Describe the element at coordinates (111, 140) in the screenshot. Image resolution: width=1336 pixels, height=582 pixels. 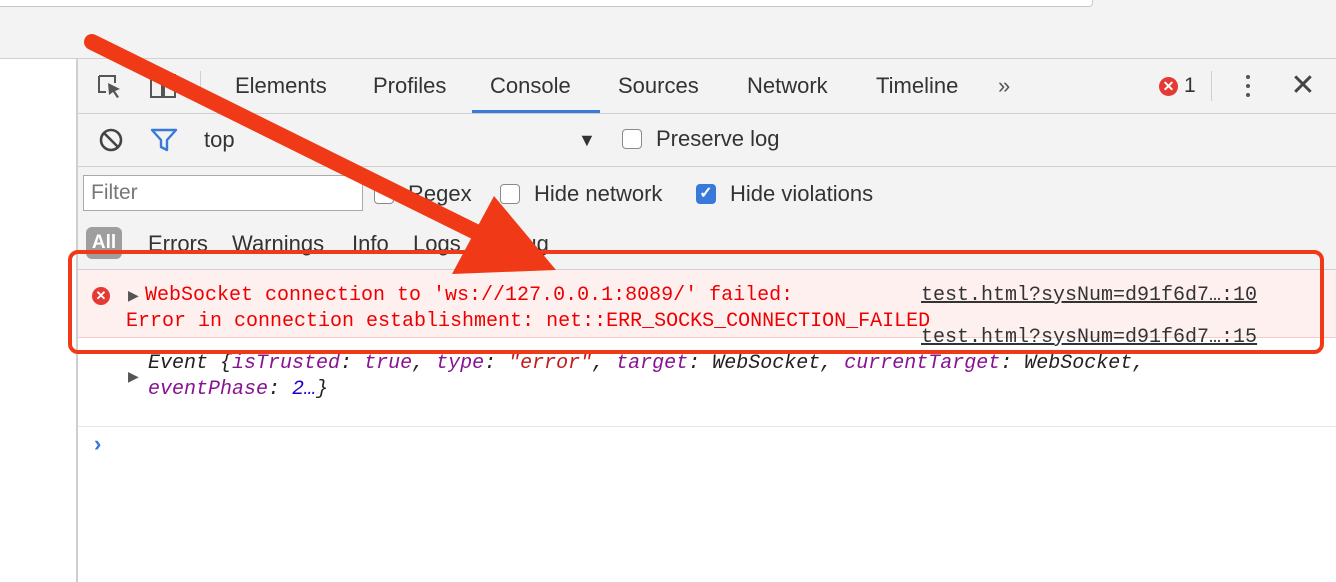
I see `clear-console-icon` at that location.